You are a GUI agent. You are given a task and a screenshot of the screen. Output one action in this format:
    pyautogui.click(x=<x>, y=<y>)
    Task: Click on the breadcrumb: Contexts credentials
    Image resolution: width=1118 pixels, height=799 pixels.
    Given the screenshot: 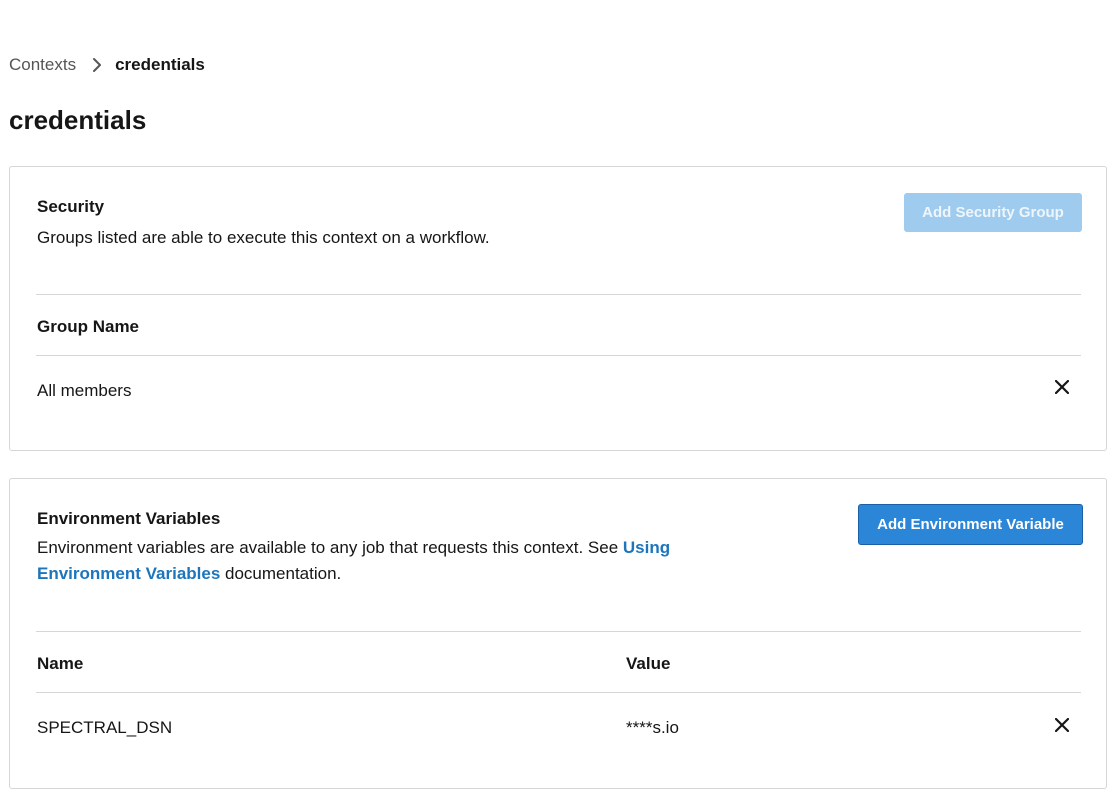 What is the action you would take?
    pyautogui.click(x=107, y=65)
    